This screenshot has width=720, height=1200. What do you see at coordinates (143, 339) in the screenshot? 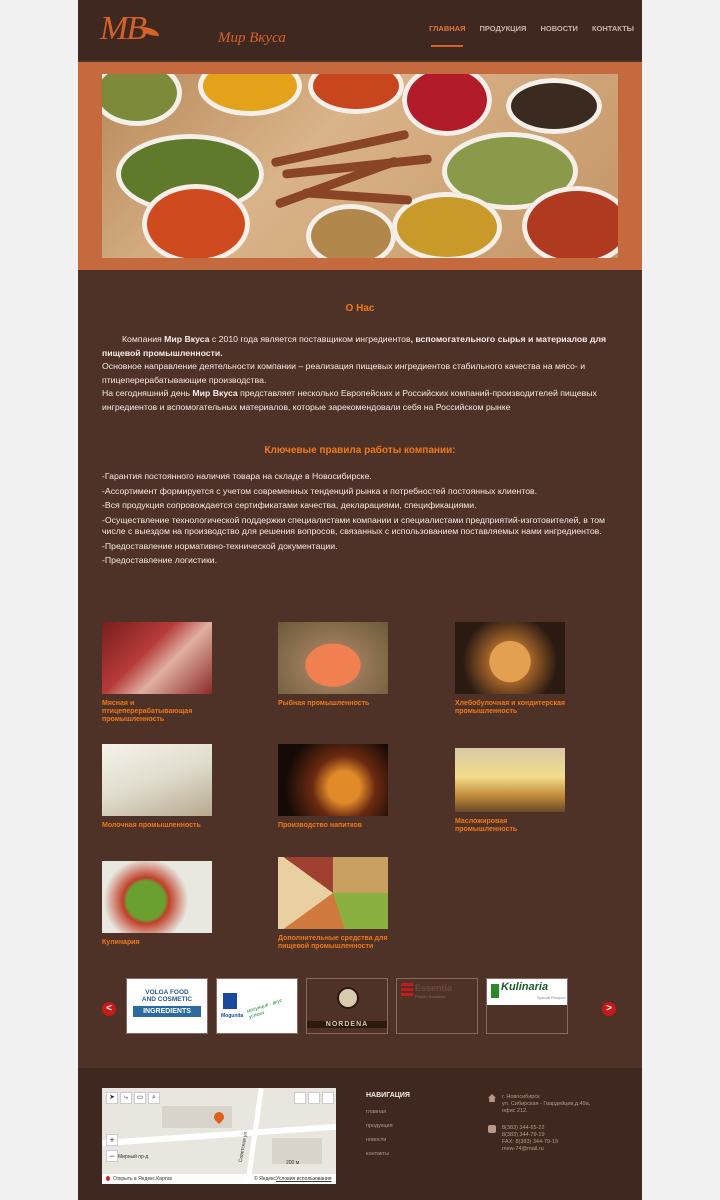
I see `about-text-span: Компания` at bounding box center [143, 339].